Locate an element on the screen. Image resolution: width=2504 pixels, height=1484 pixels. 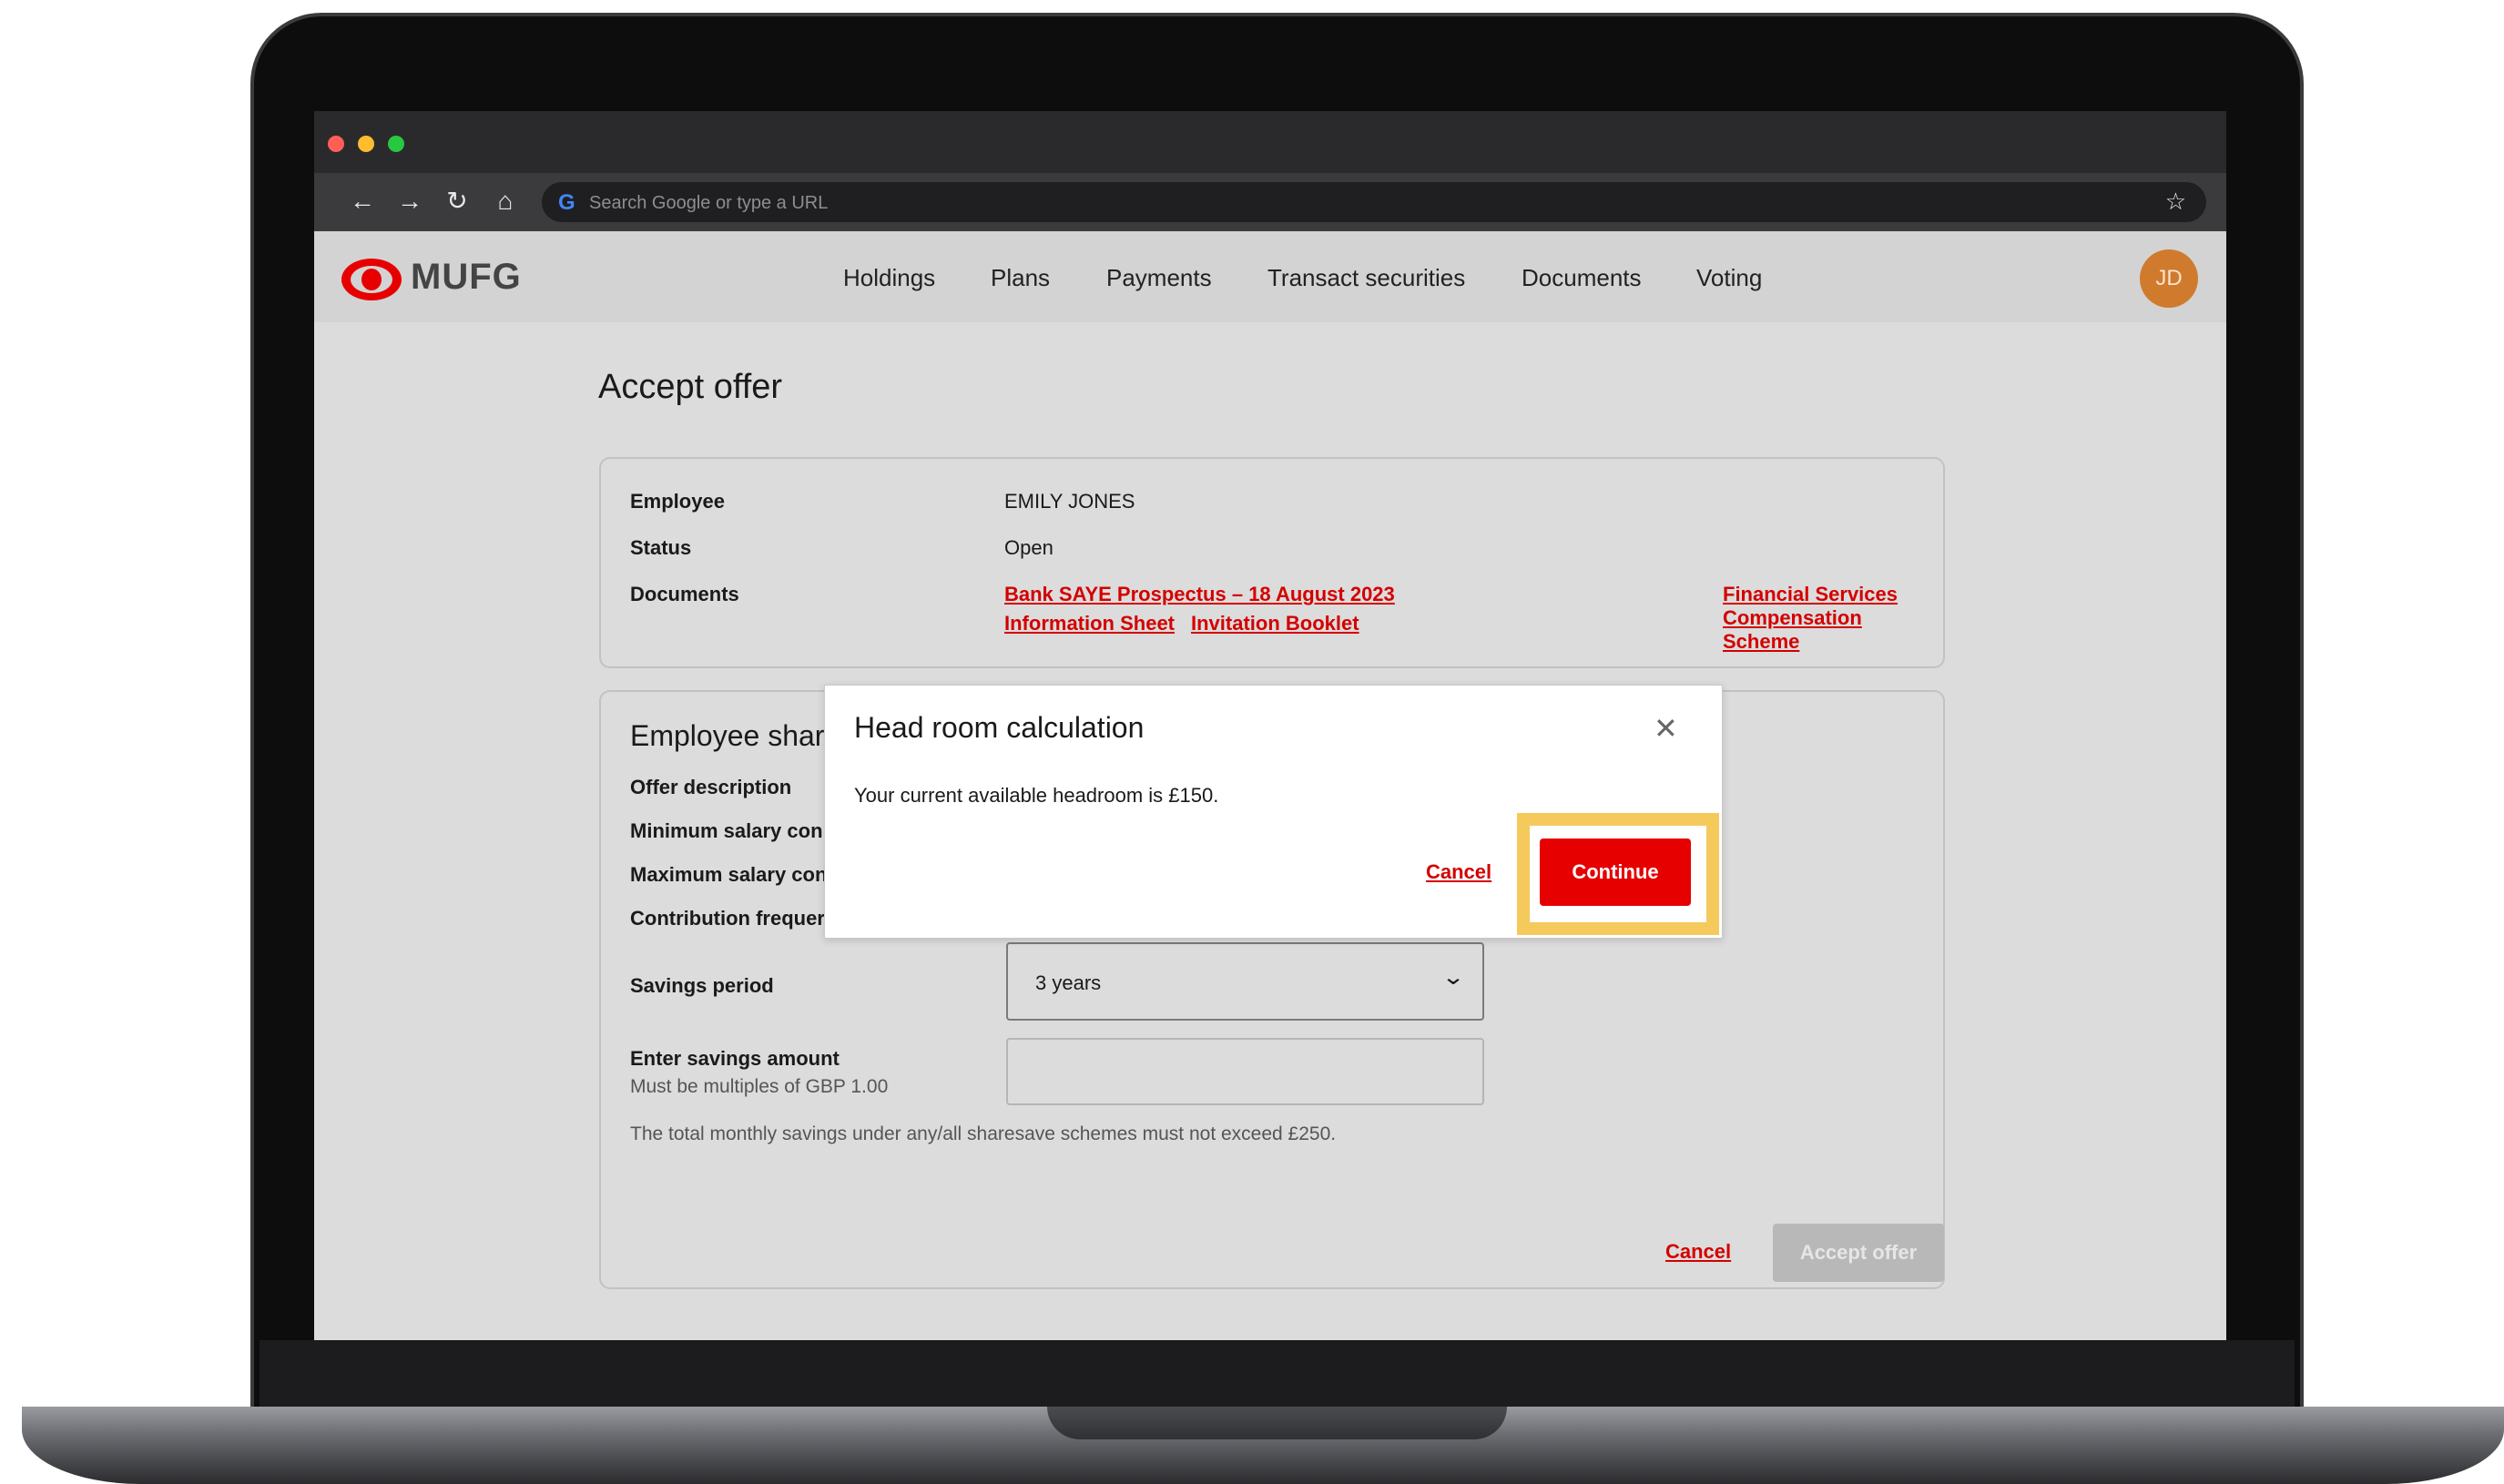
document-link-fscs: Financial Services Compensation Scheme is located at coordinates (1833, 618).